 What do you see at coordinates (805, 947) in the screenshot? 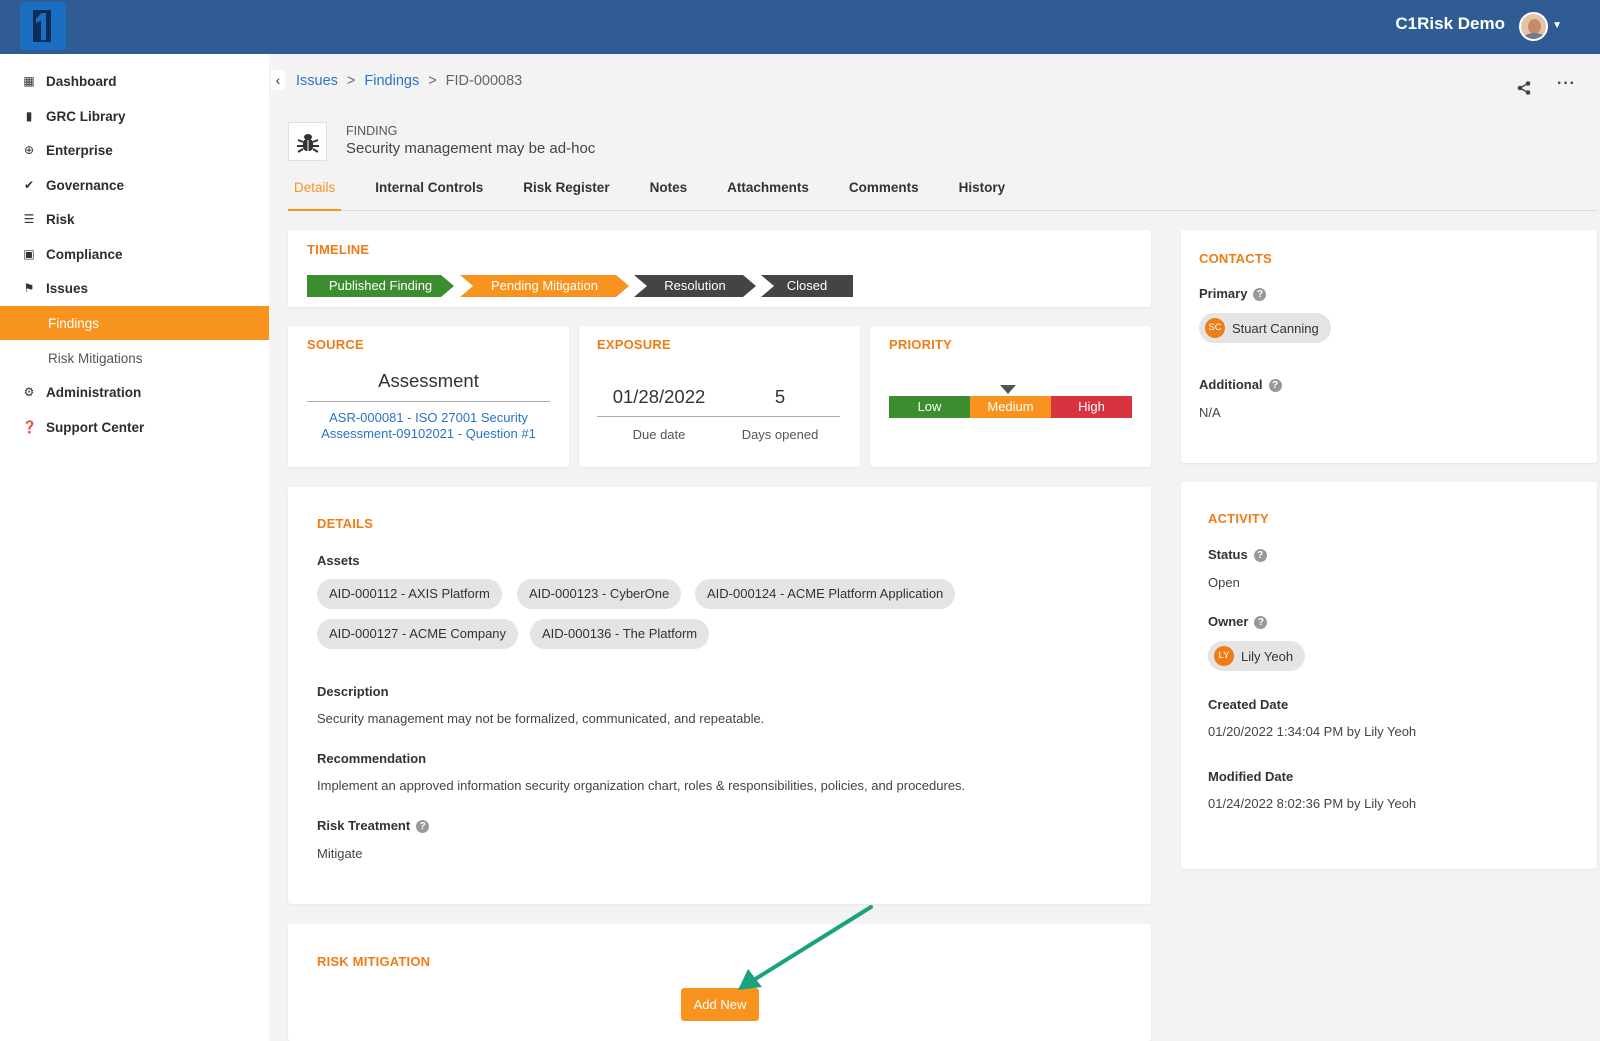
I see `annotation-arrow-icon` at bounding box center [805, 947].